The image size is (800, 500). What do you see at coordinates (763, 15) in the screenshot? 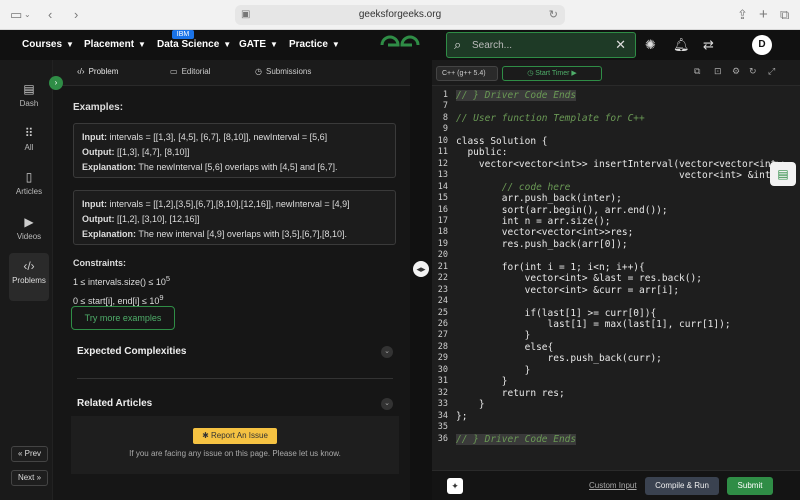
I see `new-tab-icon: +` at bounding box center [763, 15].